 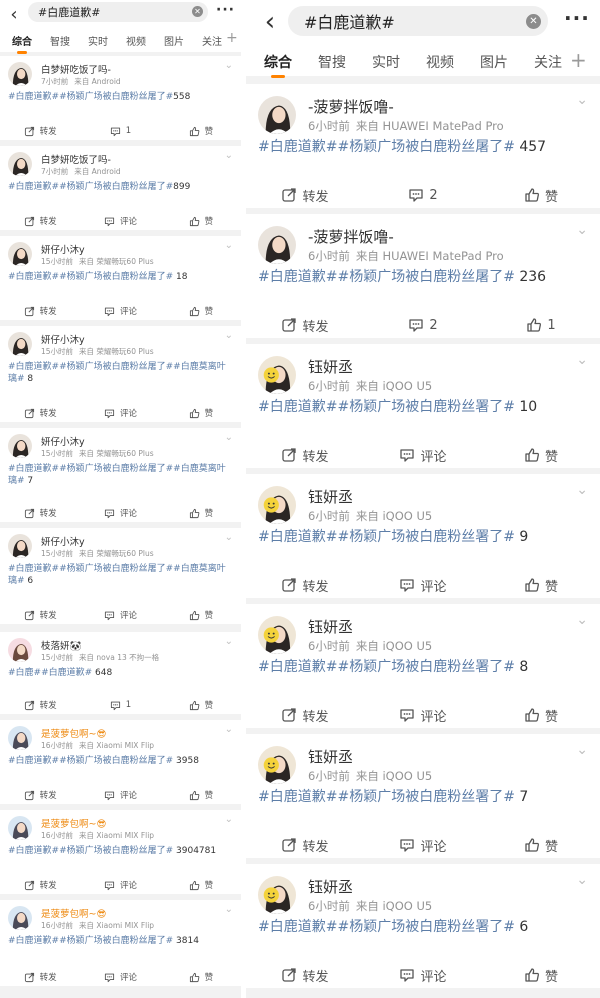 What do you see at coordinates (119, 373) in the screenshot?
I see `post-content: #白鹿道歉##杨颖广场被白鹿粉丝屠了##白鹿莫离叶璃# 8` at bounding box center [119, 373].